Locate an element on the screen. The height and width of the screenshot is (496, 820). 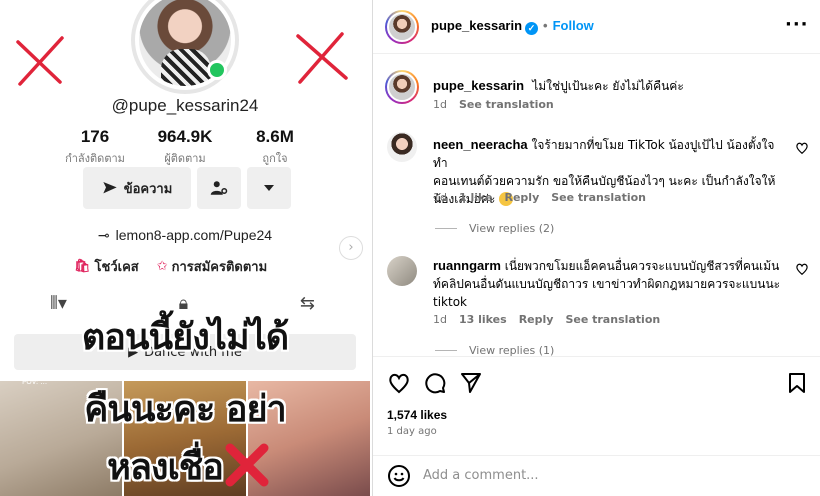
more-options-button is located at coordinates (269, 188).